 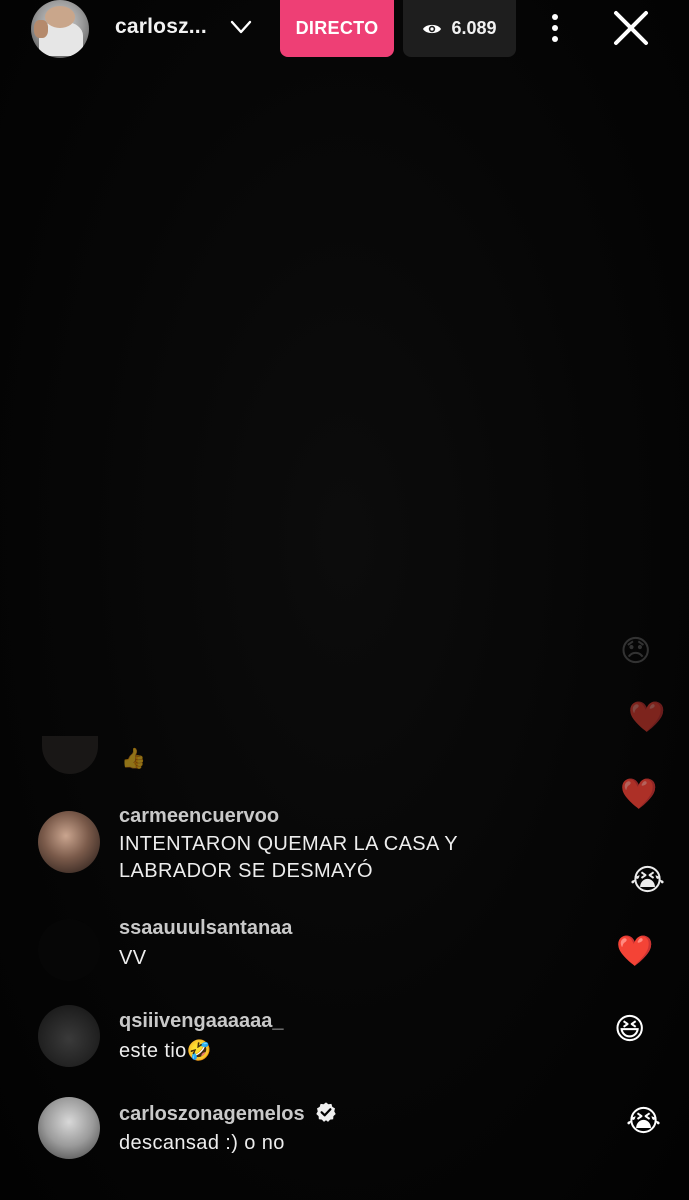 I want to click on comment-text: descansad :) o no, so click(x=202, y=1143).